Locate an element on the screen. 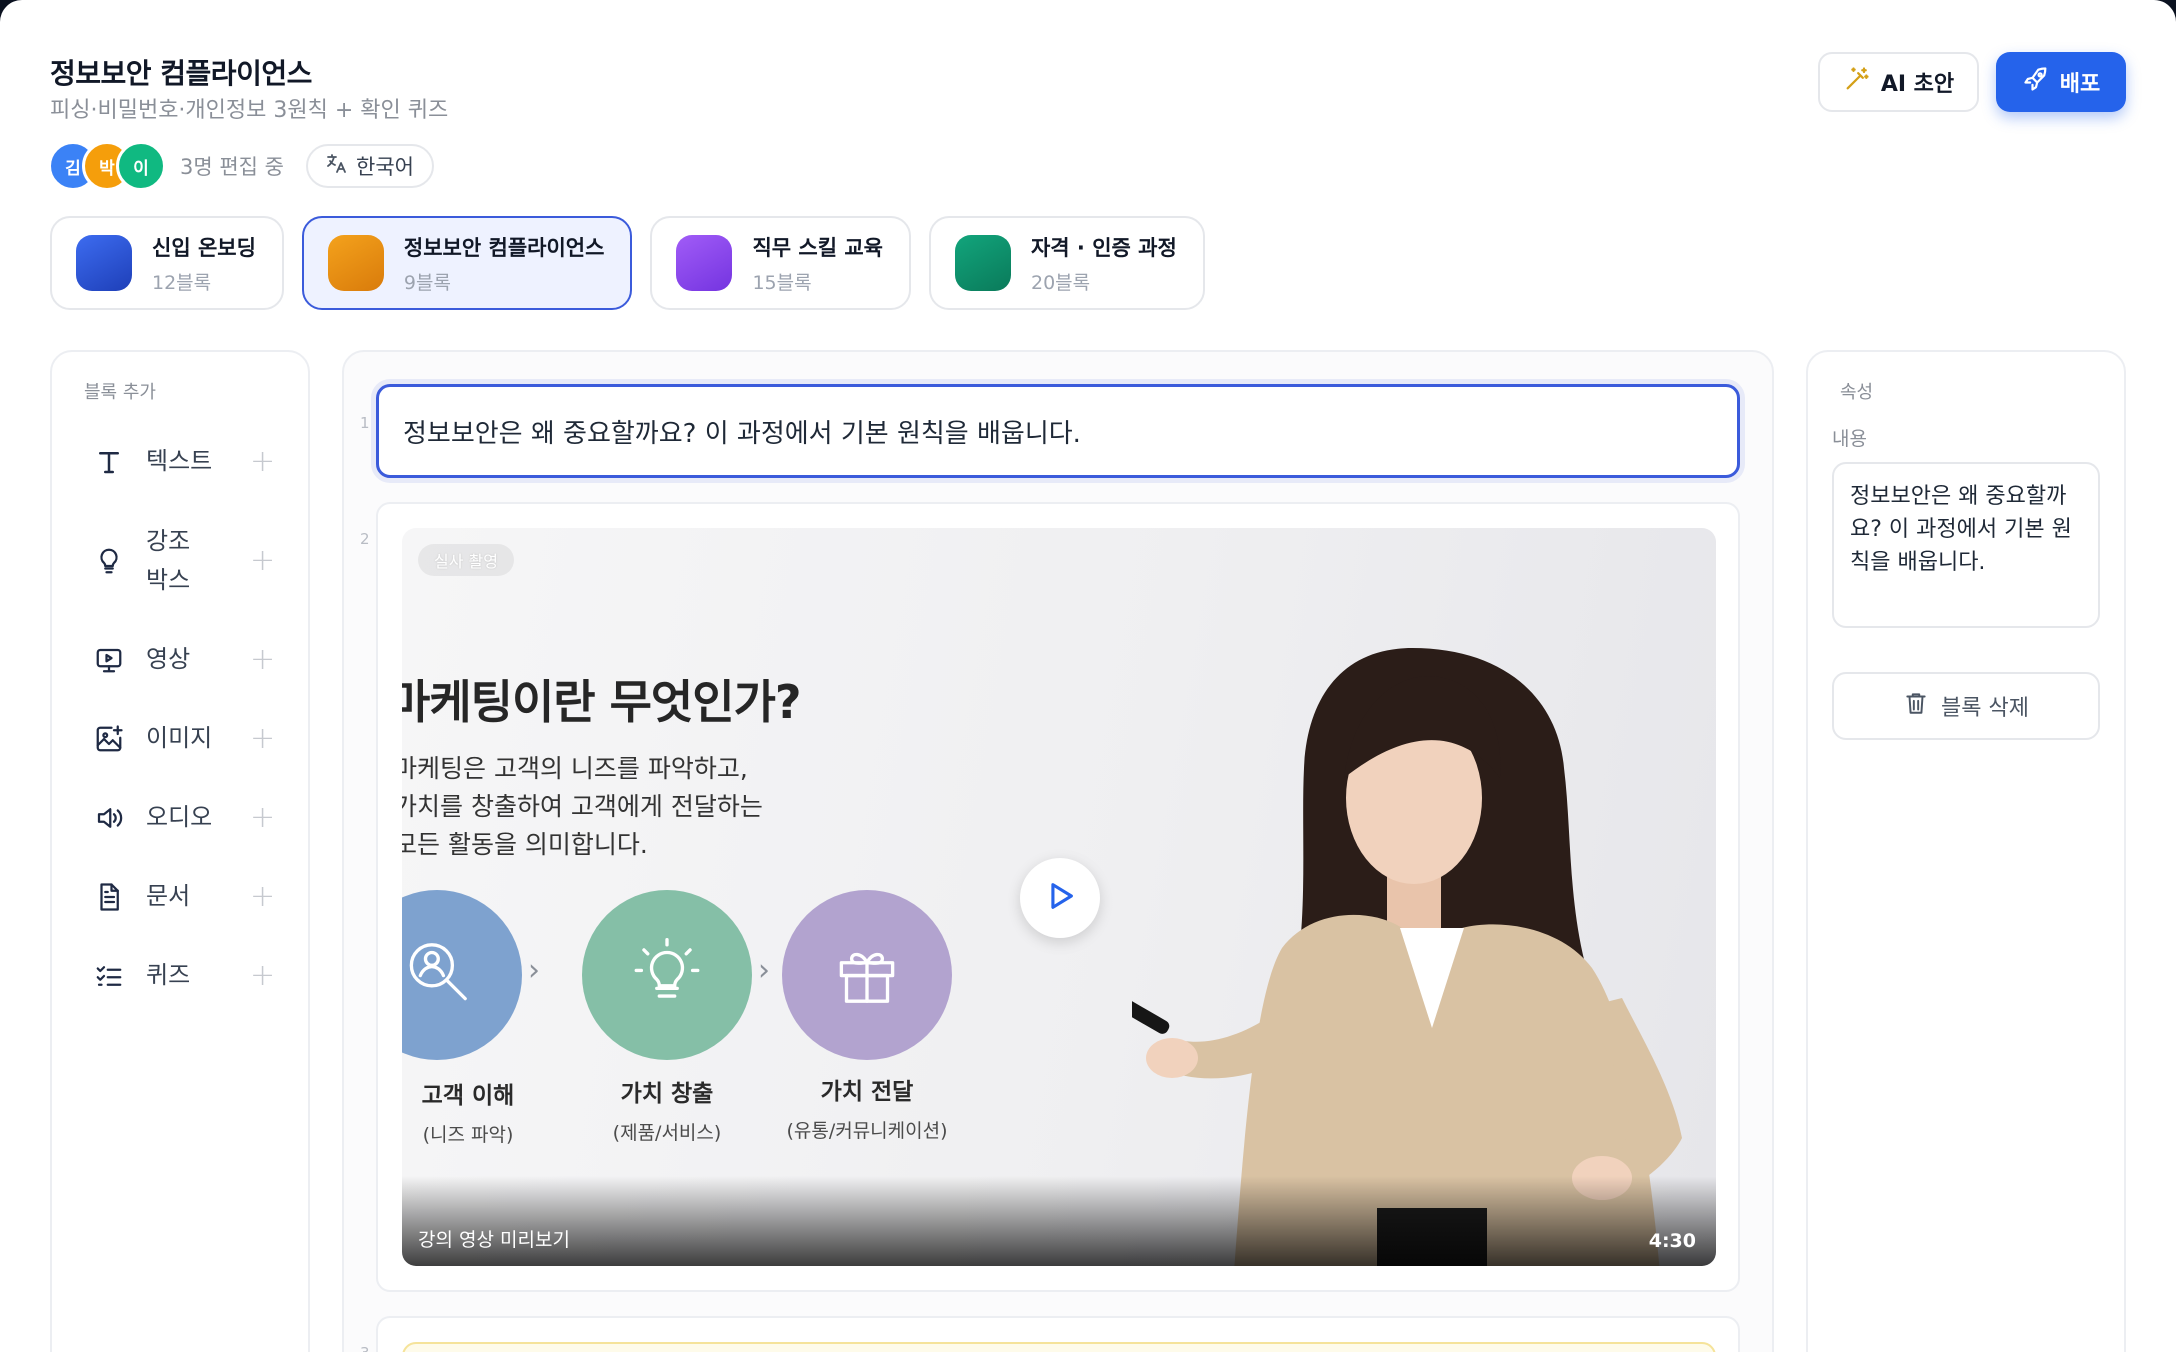 The image size is (2176, 1352). video-duration: 4:30 is located at coordinates (1672, 1241).